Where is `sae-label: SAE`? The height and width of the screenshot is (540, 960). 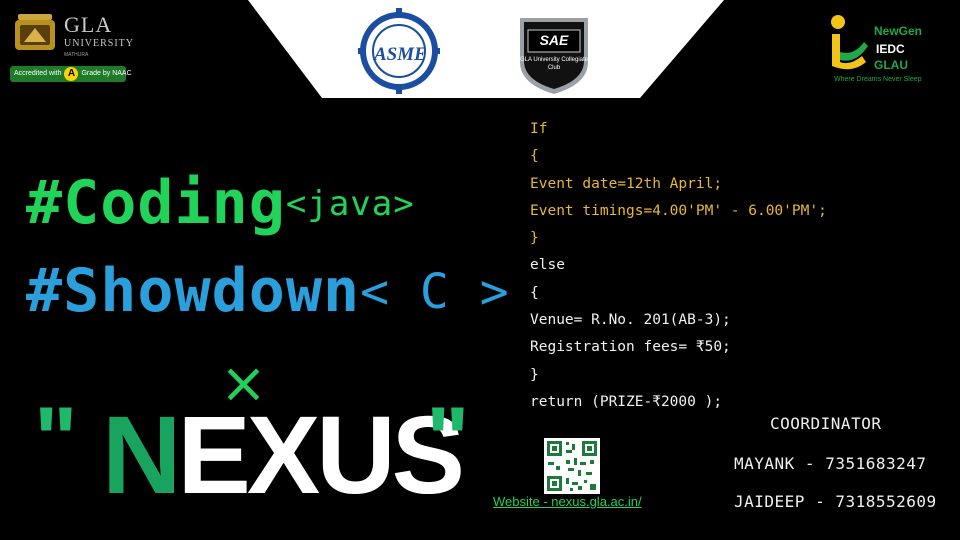 sae-label: SAE is located at coordinates (554, 40).